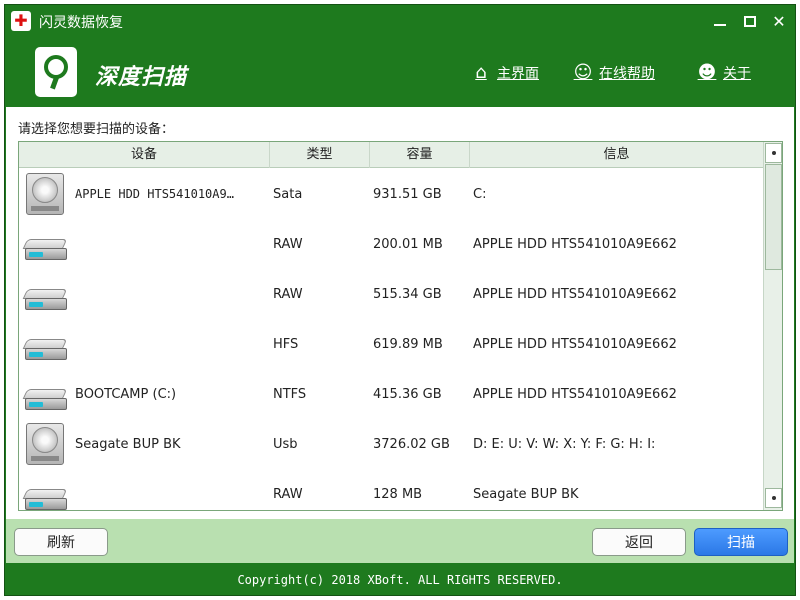 The height and width of the screenshot is (600, 800). I want to click on scroll-up-icon, so click(773, 153).